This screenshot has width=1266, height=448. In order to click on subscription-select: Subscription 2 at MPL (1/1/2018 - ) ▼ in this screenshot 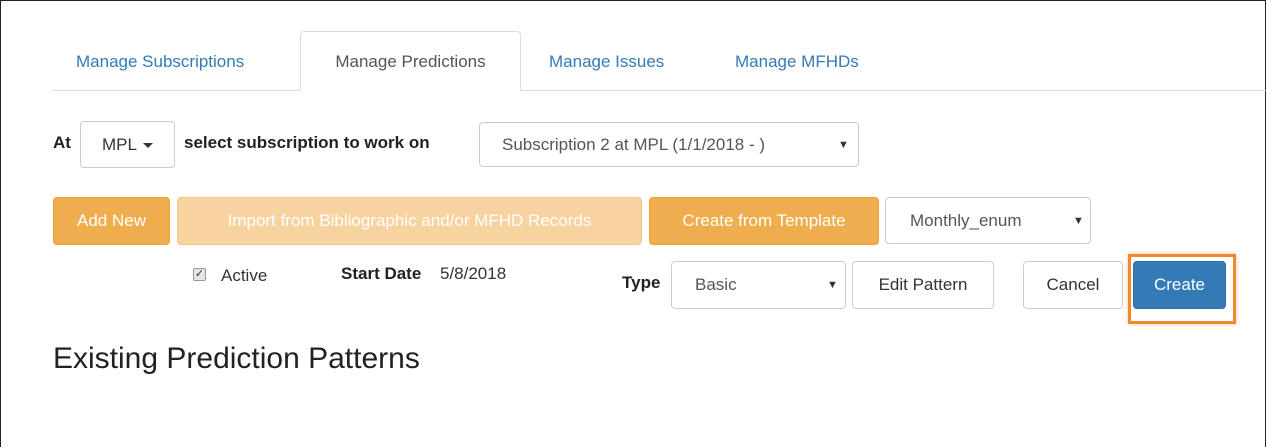, I will do `click(669, 144)`.